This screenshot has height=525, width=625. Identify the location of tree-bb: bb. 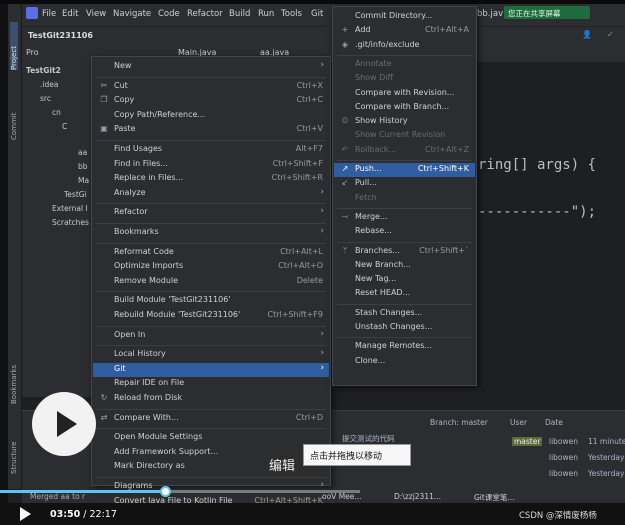
(83, 166).